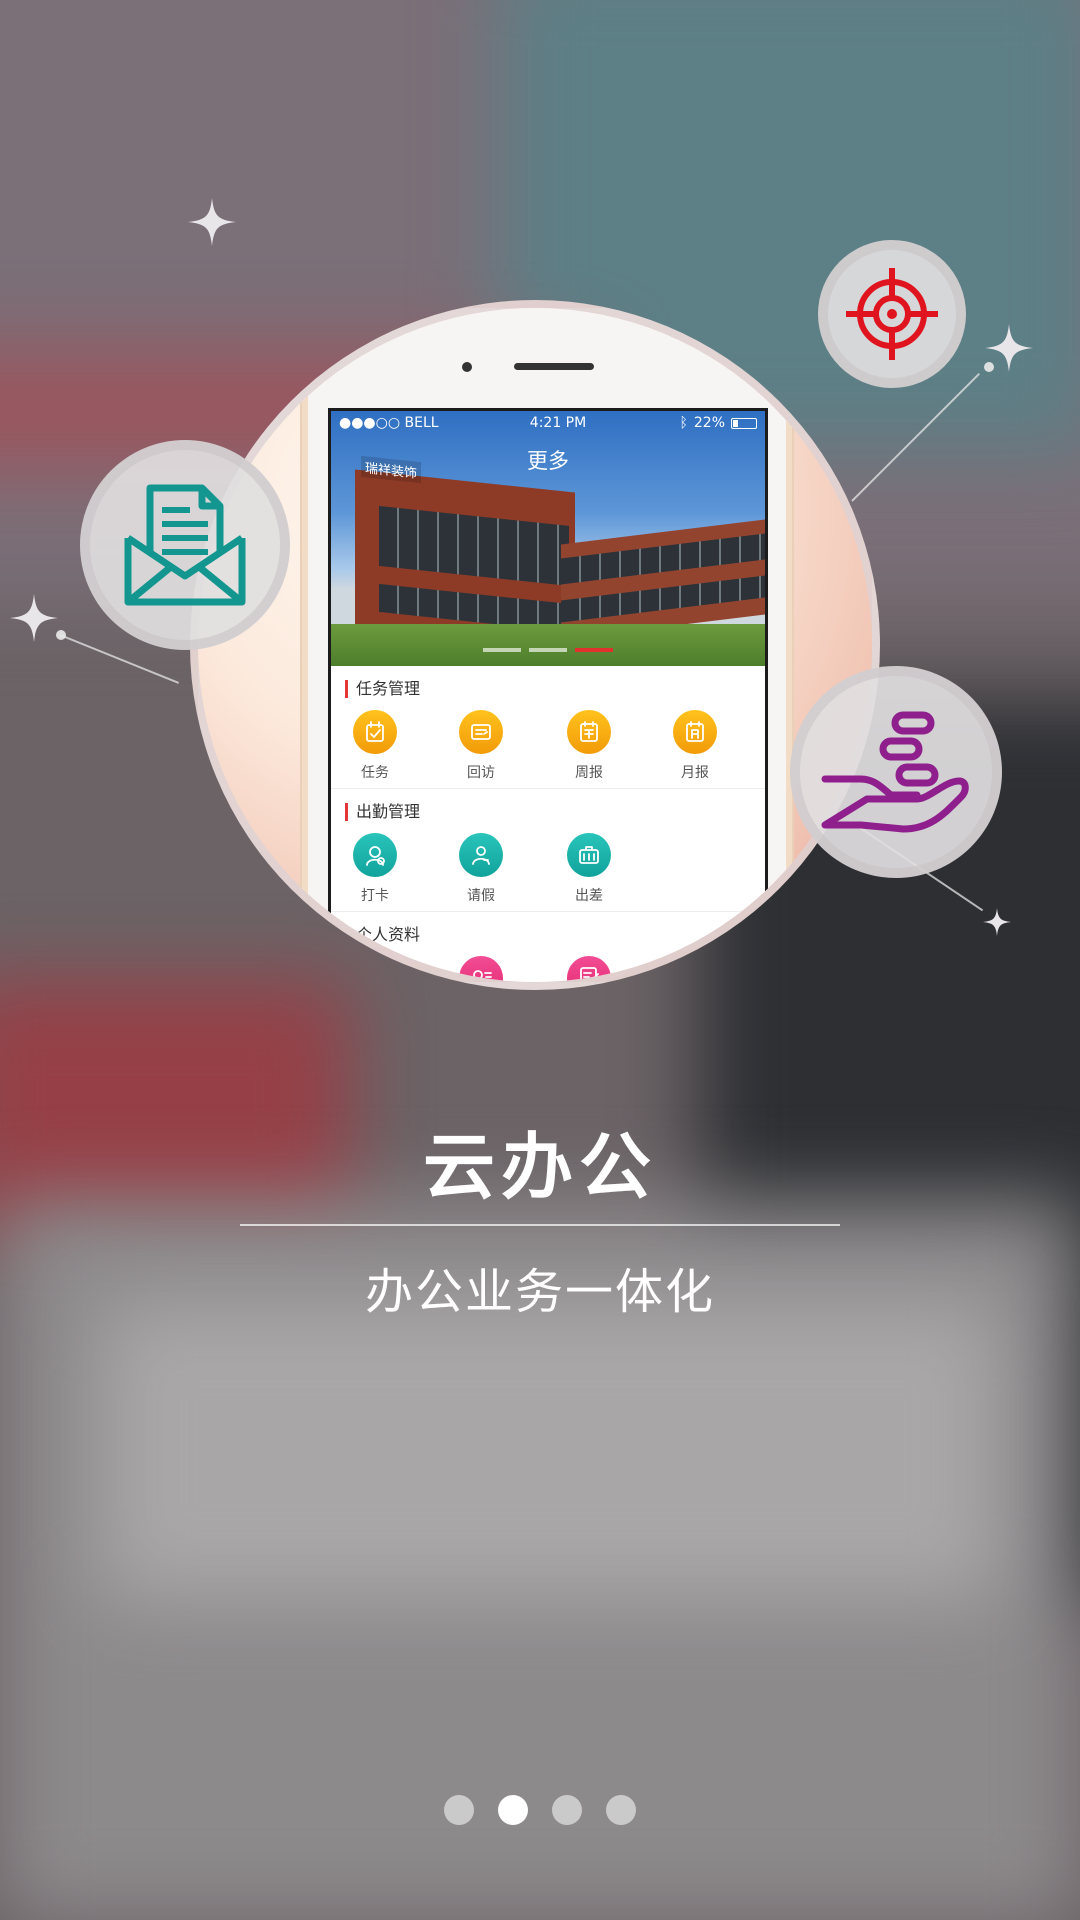 The image size is (1080, 1920). What do you see at coordinates (663, 578) in the screenshot?
I see `building-wing-image` at bounding box center [663, 578].